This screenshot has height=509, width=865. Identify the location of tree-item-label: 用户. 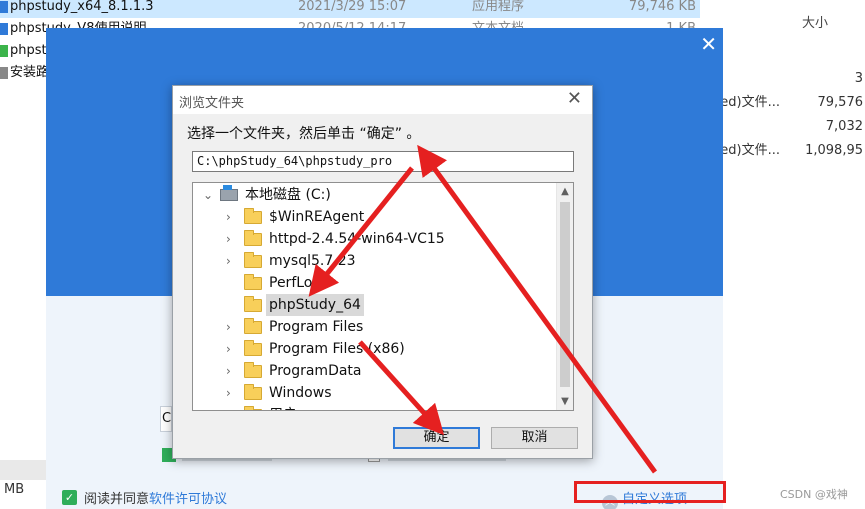
(283, 407).